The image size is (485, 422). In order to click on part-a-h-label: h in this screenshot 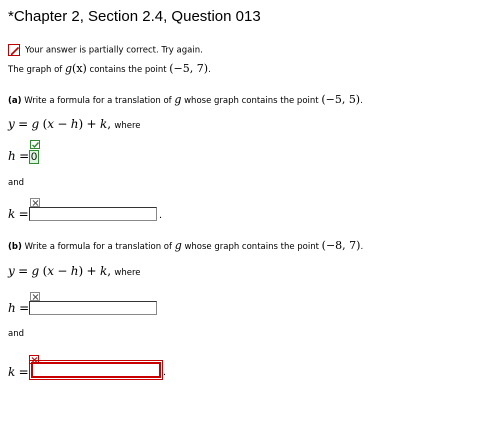, I will do `click(12, 156)`.